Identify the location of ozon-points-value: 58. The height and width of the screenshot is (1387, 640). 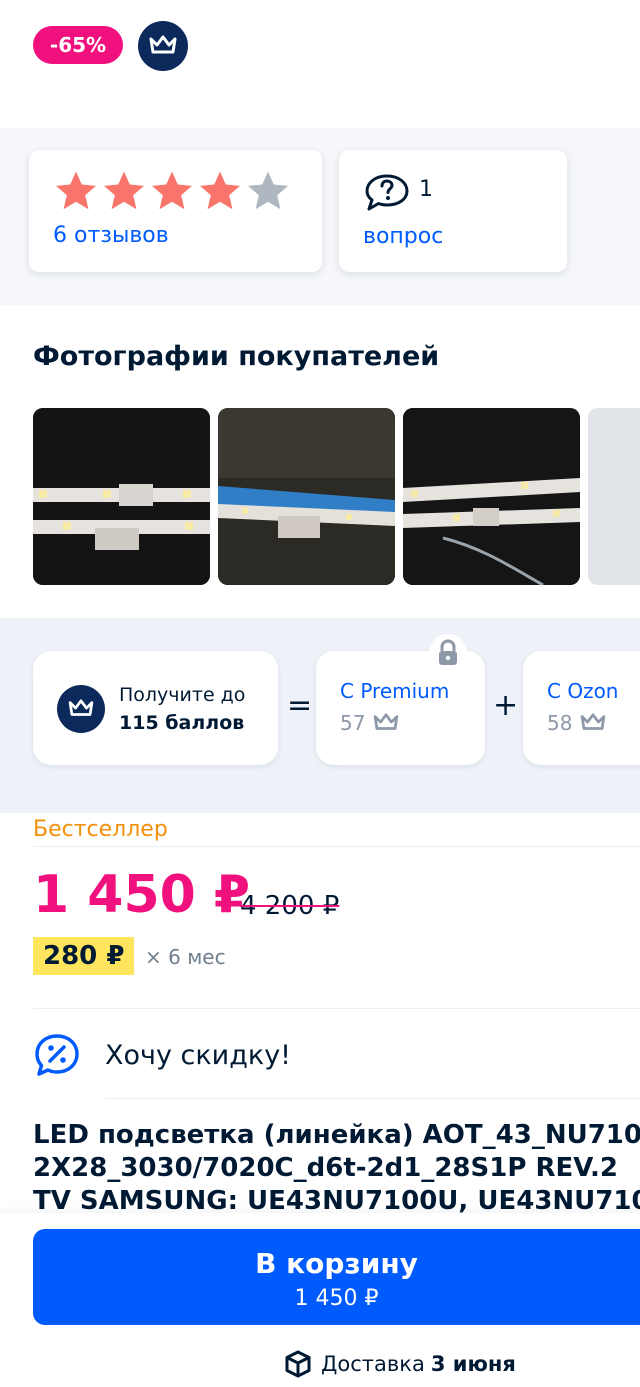
(576, 723).